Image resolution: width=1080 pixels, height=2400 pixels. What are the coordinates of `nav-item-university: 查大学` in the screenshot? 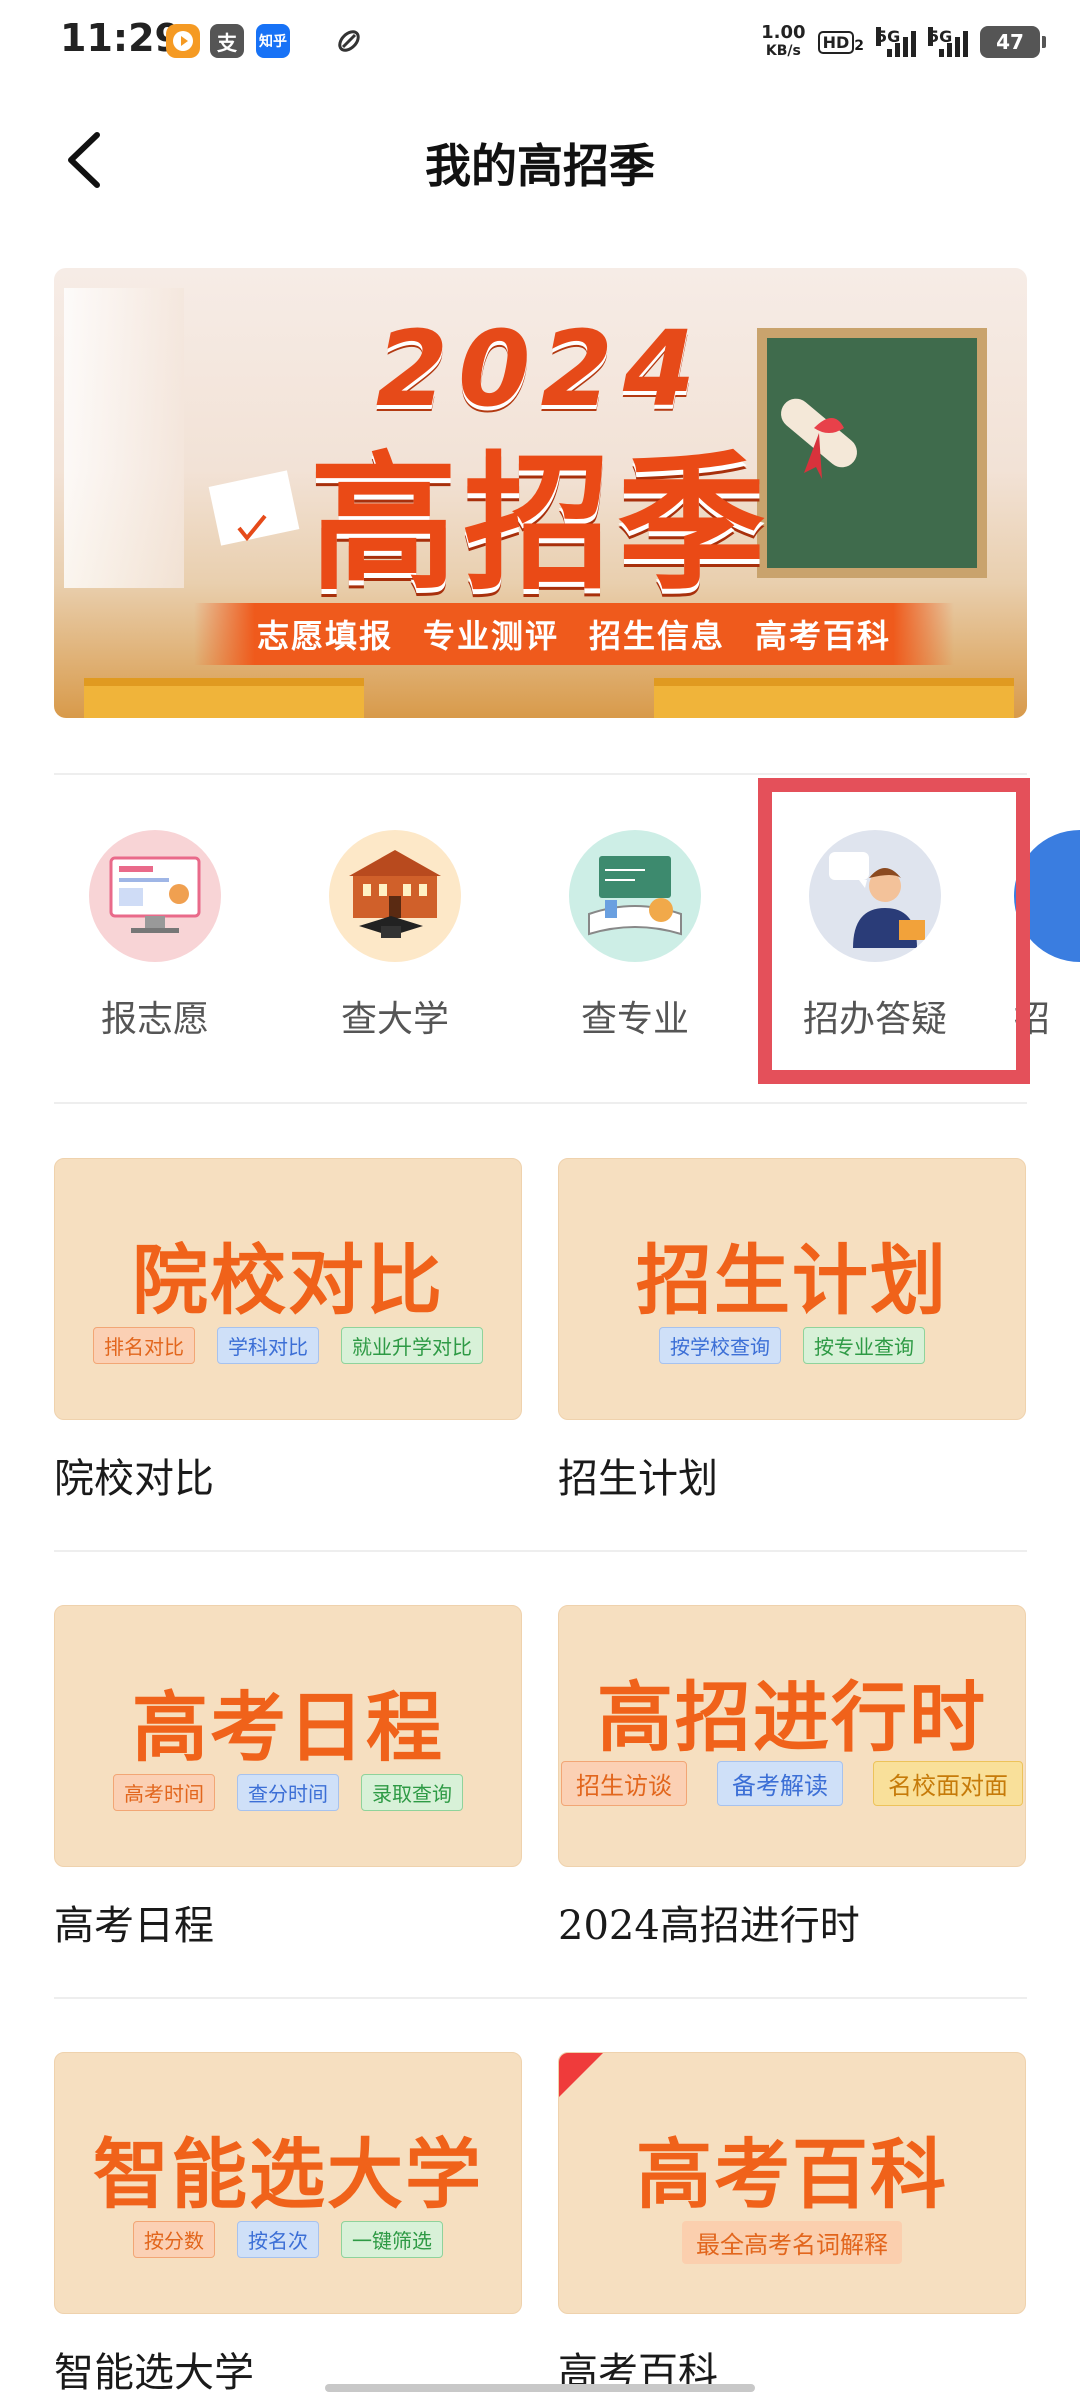 It's located at (394, 940).